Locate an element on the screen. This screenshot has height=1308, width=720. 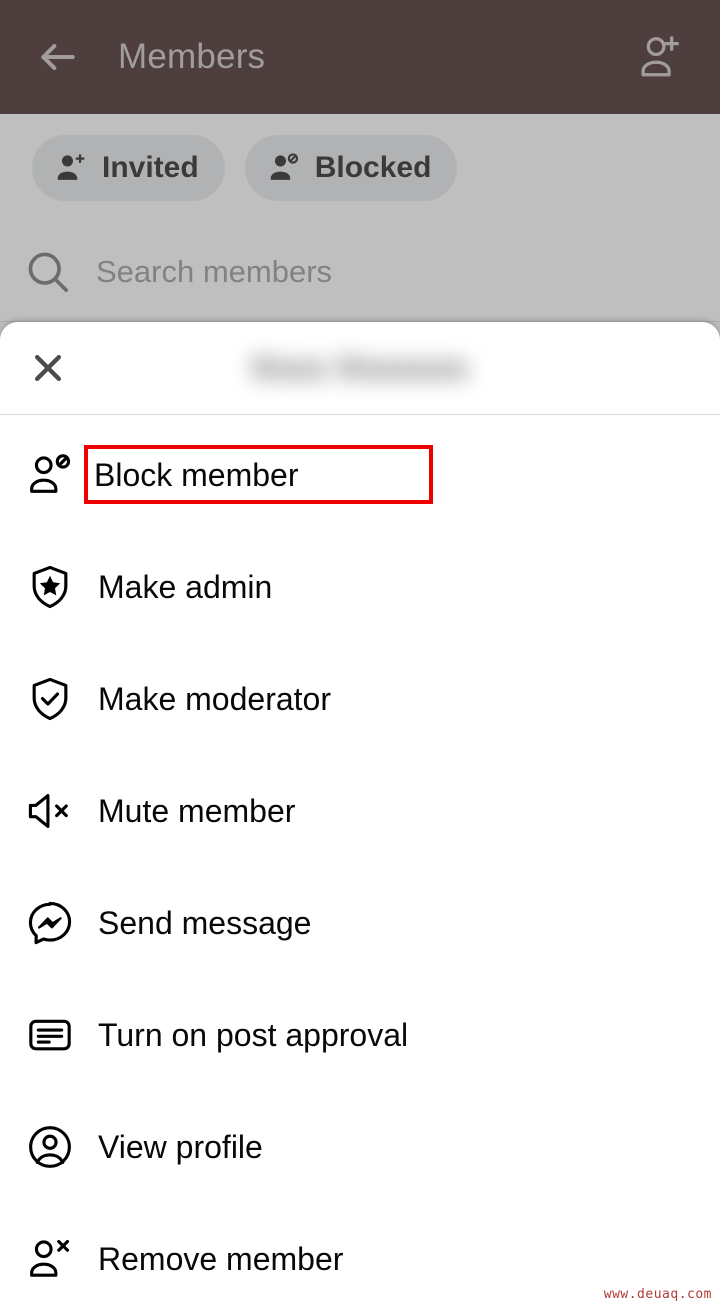
action-block-member: Block member is located at coordinates (360, 475).